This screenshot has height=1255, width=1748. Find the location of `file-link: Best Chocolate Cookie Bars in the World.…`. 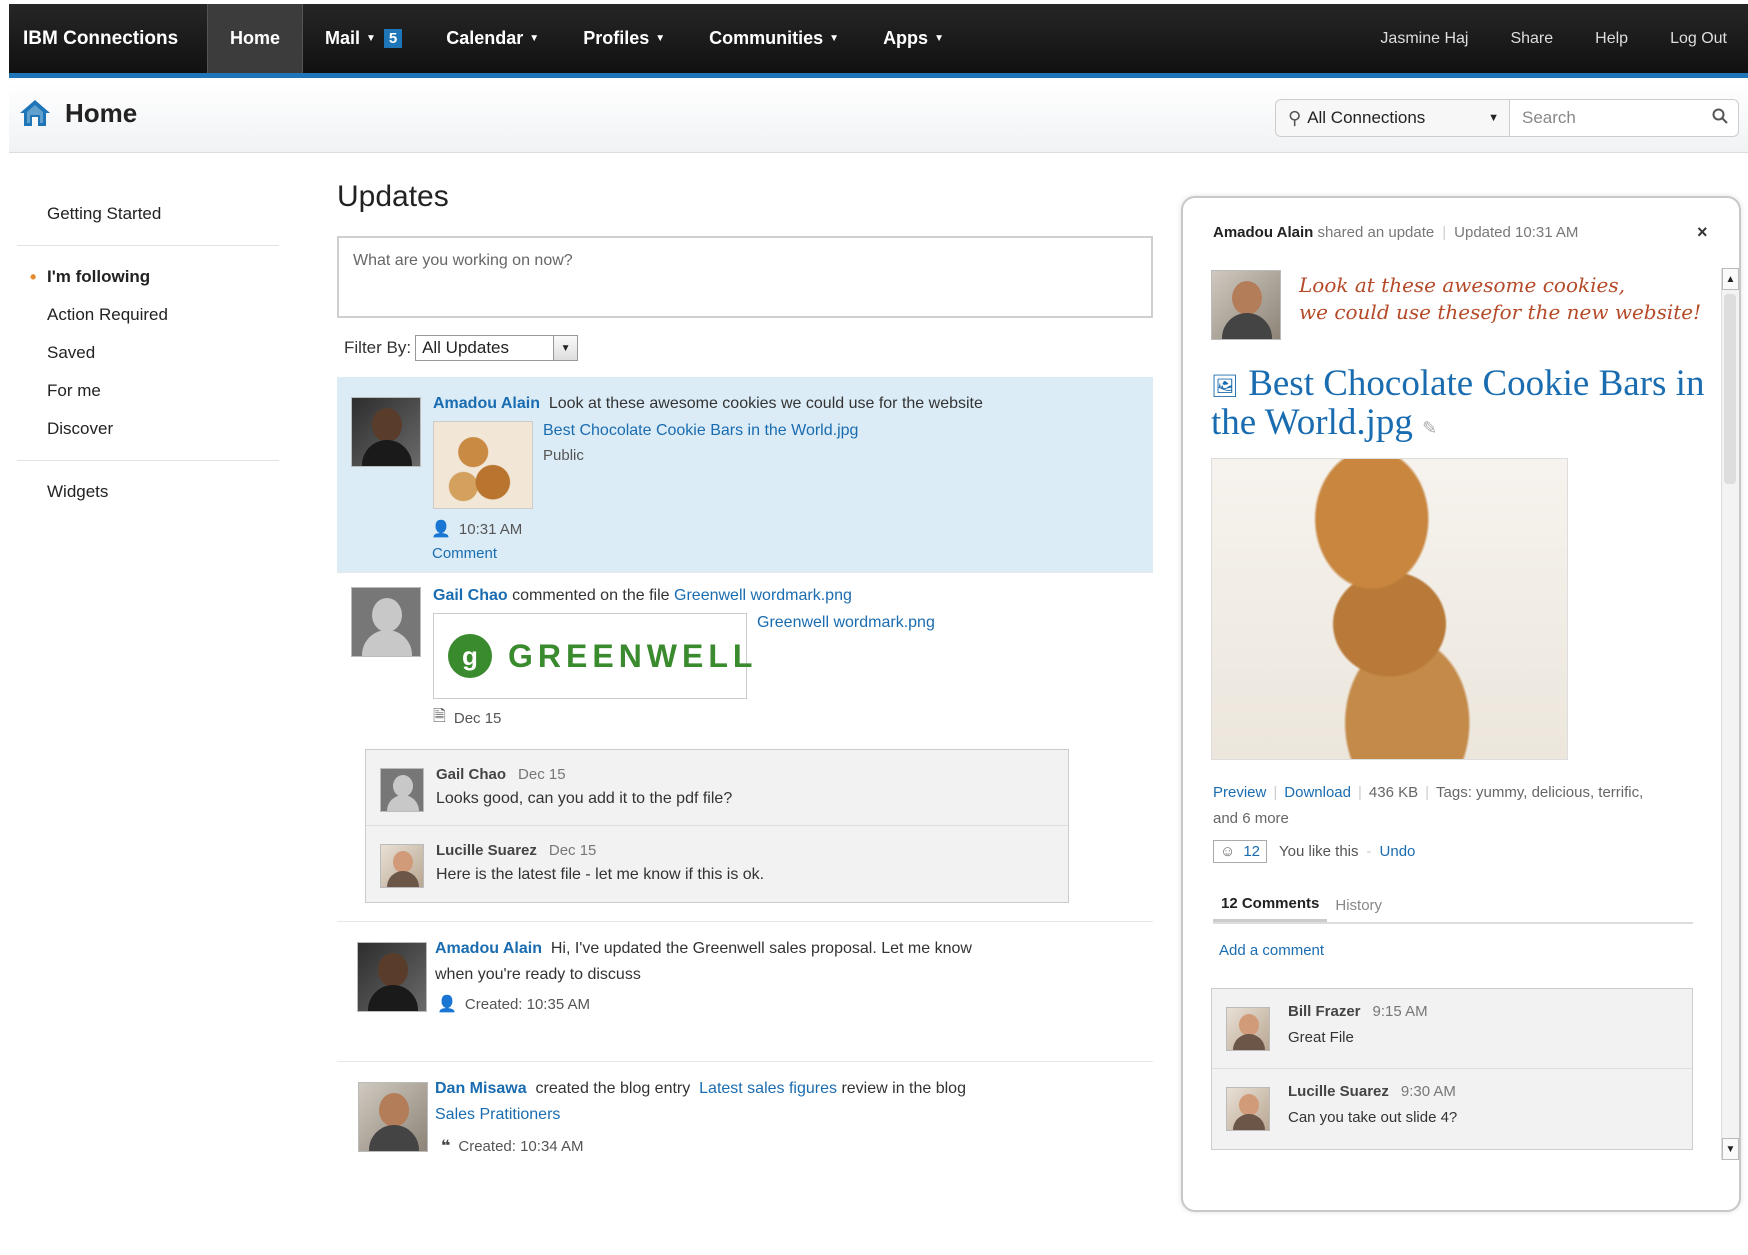

file-link: Best Chocolate Cookie Bars in the World.… is located at coordinates (700, 430).